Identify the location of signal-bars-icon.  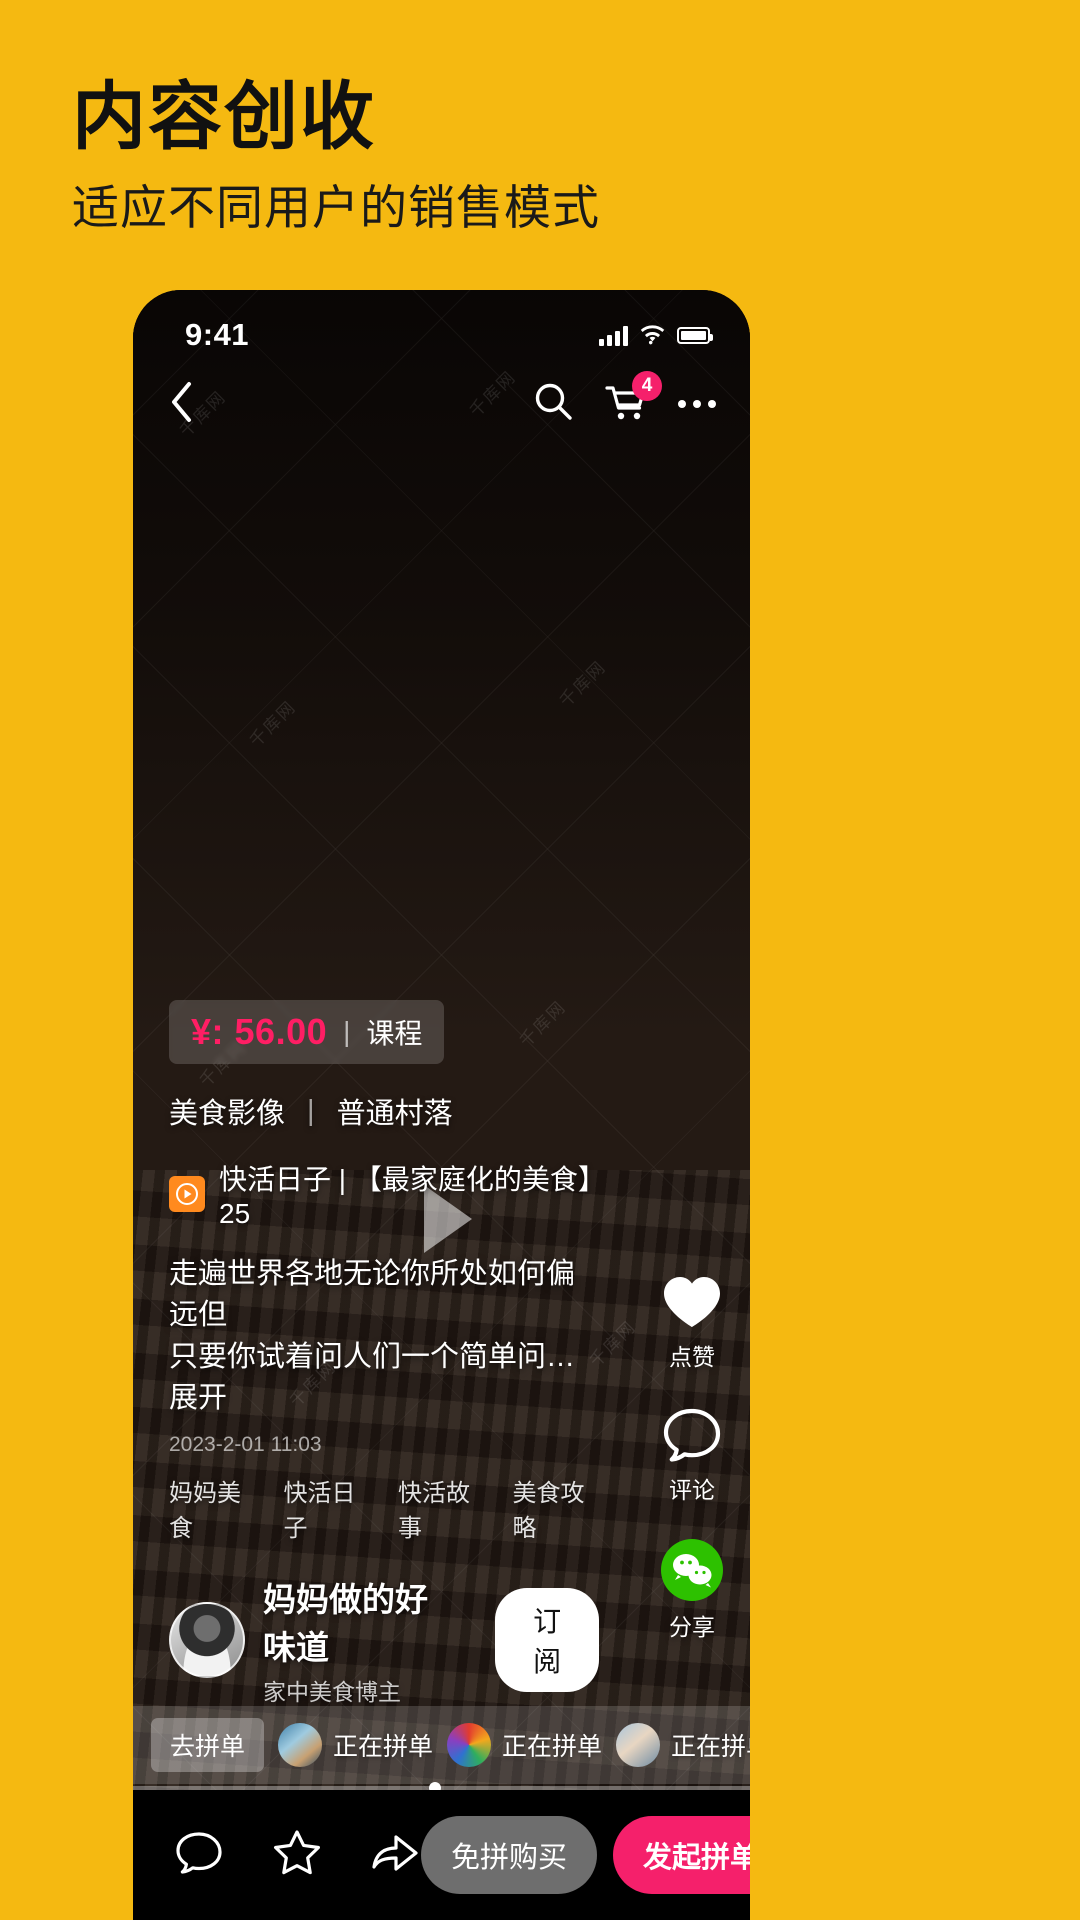
(613, 335).